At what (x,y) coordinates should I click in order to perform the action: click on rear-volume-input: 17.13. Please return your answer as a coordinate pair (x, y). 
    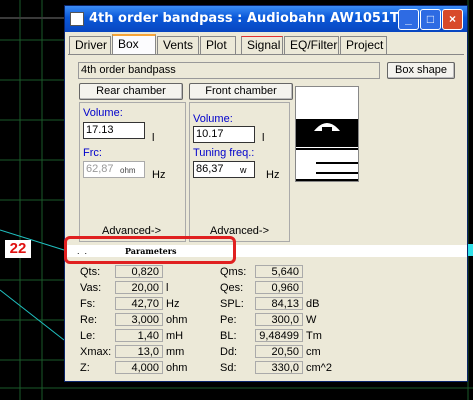
    Looking at the image, I should click on (114, 130).